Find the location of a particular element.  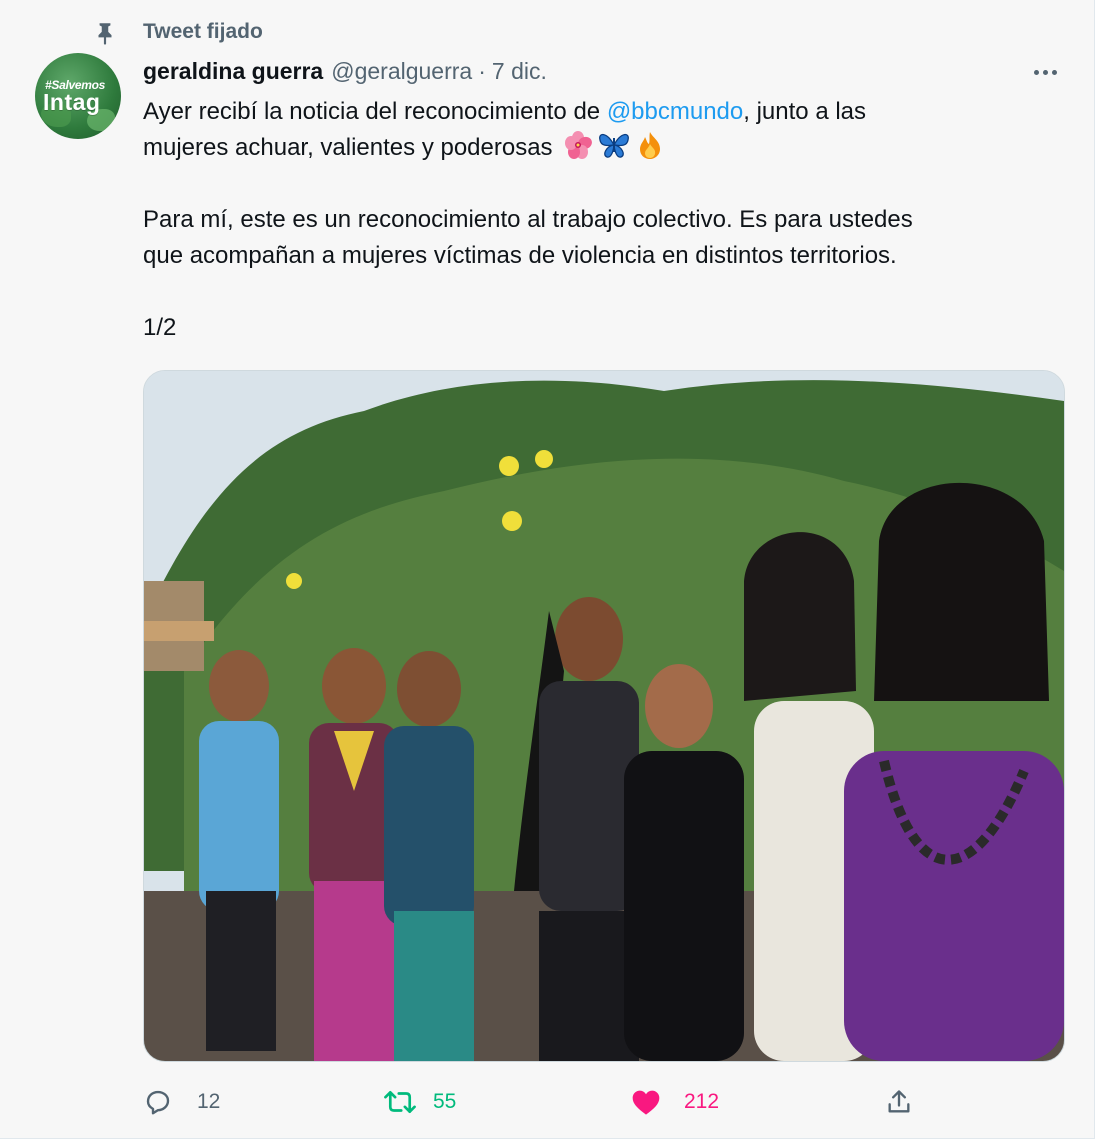

mention-link: @bbcmundo is located at coordinates (675, 111).